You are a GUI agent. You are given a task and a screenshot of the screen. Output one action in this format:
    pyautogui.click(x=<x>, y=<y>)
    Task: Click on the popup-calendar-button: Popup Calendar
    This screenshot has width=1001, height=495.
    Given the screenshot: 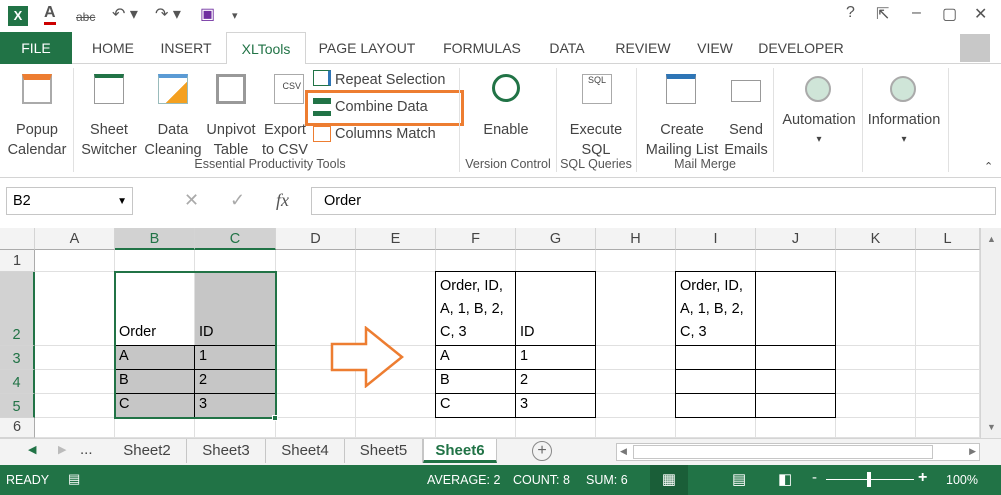 What is the action you would take?
    pyautogui.click(x=37, y=140)
    